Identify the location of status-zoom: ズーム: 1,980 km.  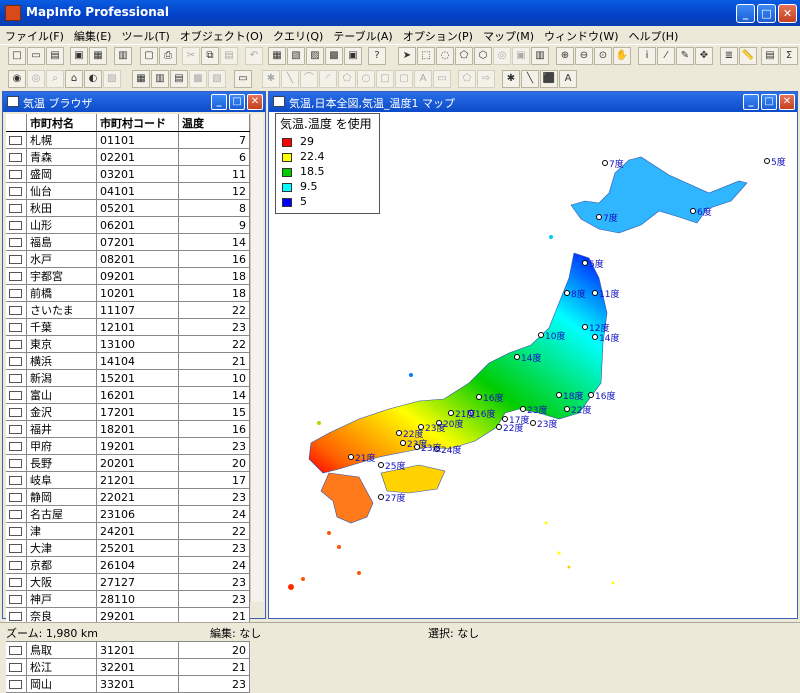
(52, 633).